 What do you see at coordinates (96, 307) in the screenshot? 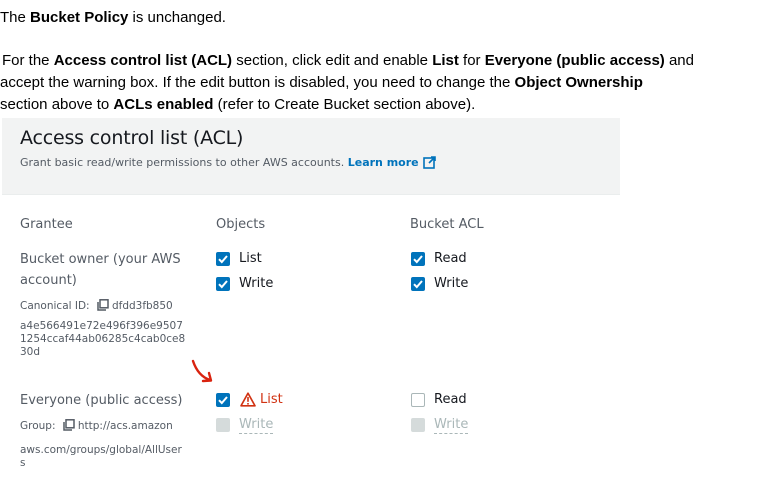
I see `canonical-id: Canonical ID: dfdd3fb850` at bounding box center [96, 307].